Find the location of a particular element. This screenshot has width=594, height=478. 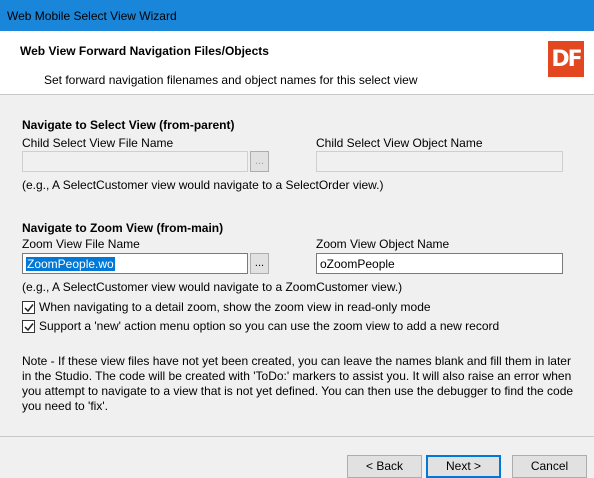

footer-divider is located at coordinates (297, 436).